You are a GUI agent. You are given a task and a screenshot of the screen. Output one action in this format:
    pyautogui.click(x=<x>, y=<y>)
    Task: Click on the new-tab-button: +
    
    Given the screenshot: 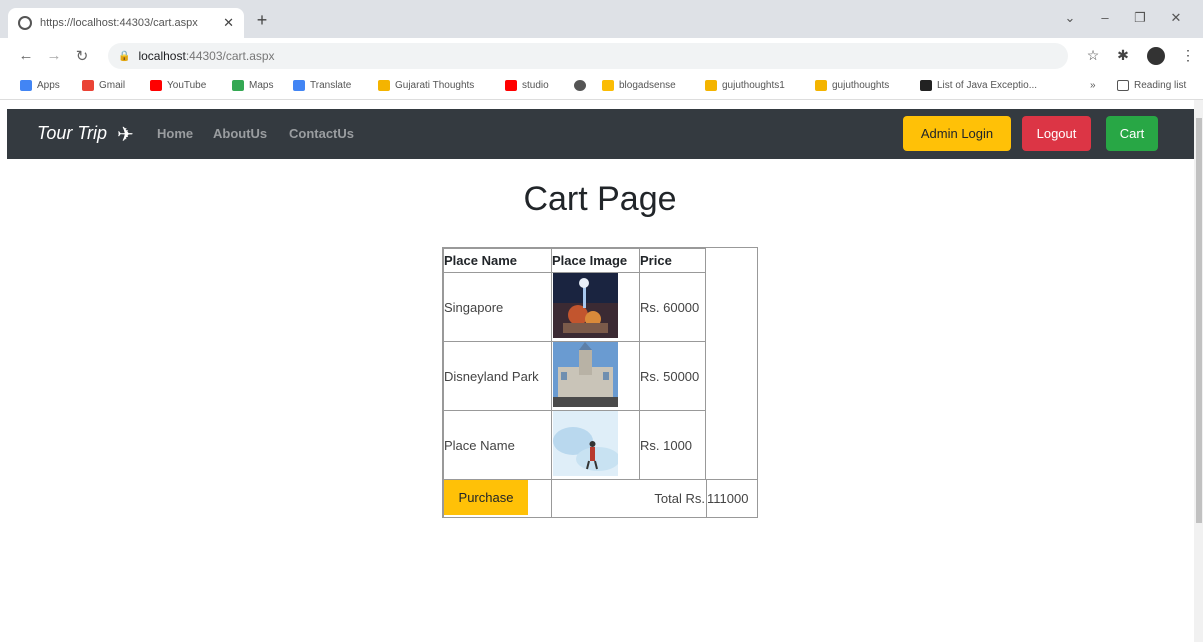 What is the action you would take?
    pyautogui.click(x=262, y=20)
    